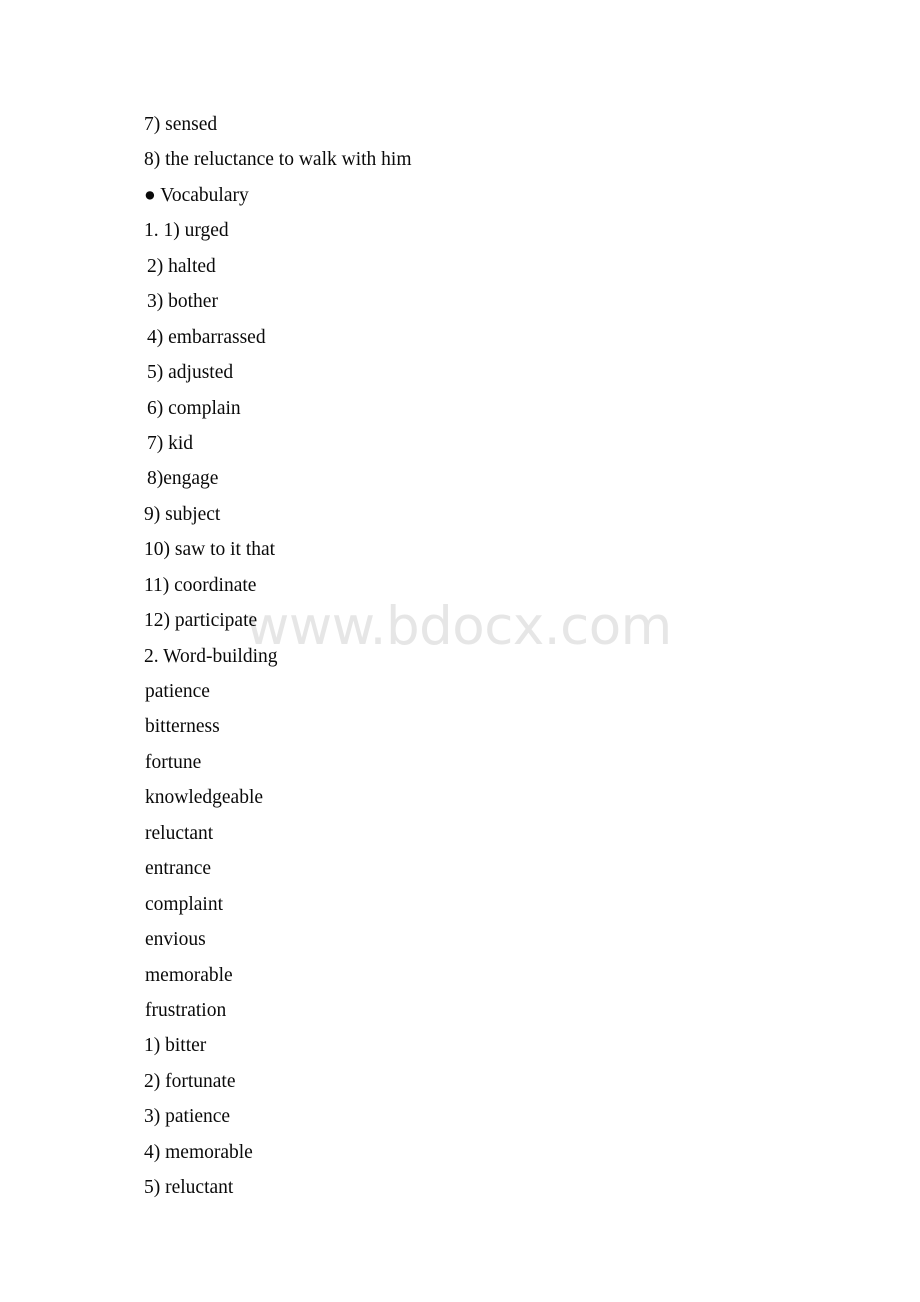 Image resolution: width=920 pixels, height=1302 pixels. What do you see at coordinates (206, 337) in the screenshot?
I see `document-line: 4) embarrassed` at bounding box center [206, 337].